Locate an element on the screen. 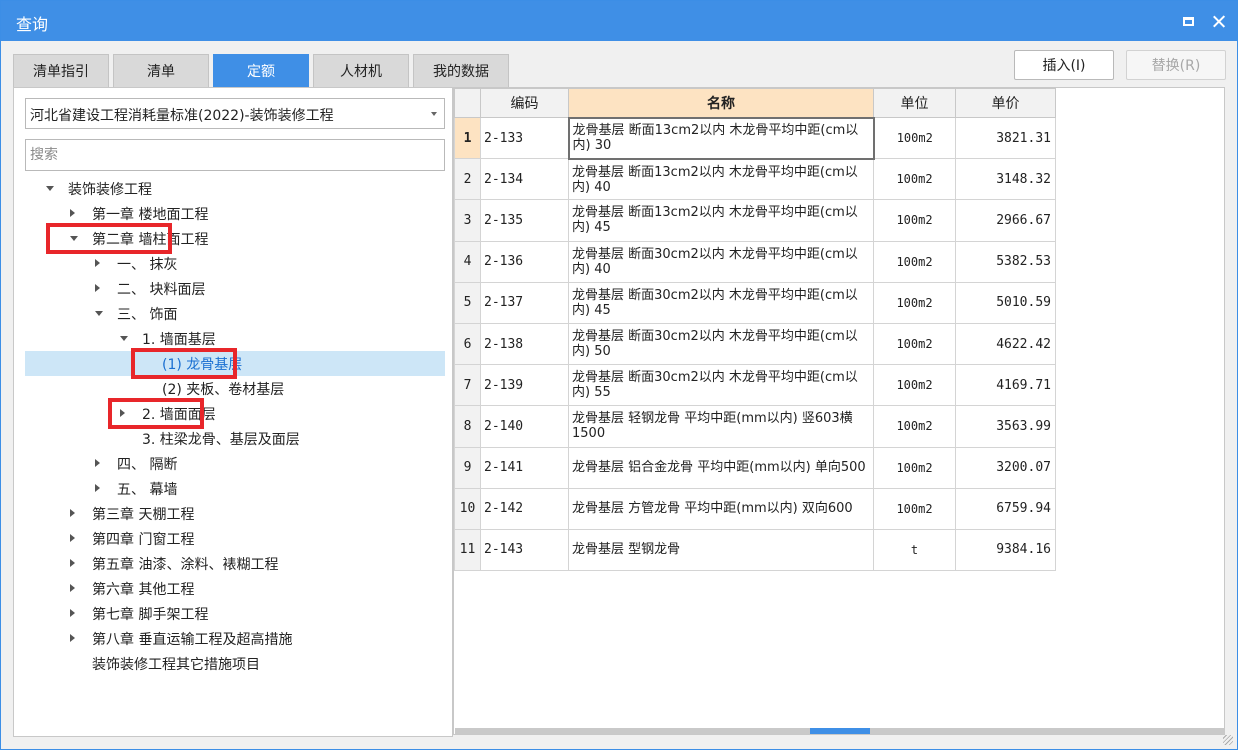  row-index: 4 is located at coordinates (467, 261).